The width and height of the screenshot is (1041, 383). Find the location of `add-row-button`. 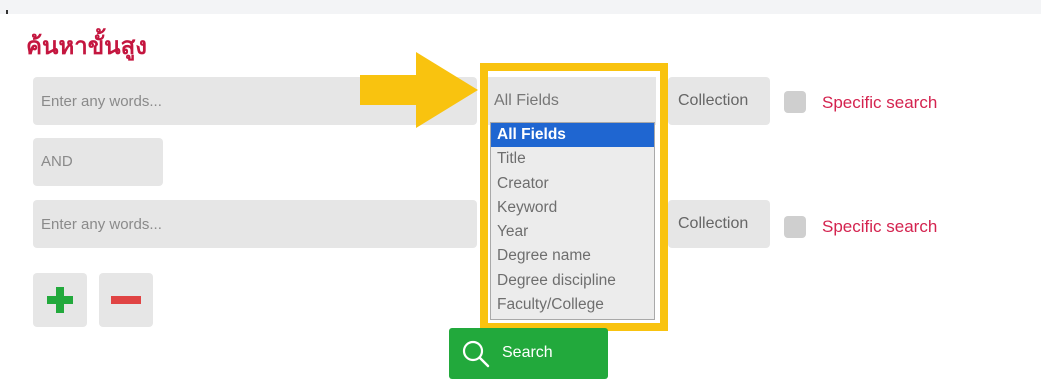

add-row-button is located at coordinates (60, 300).